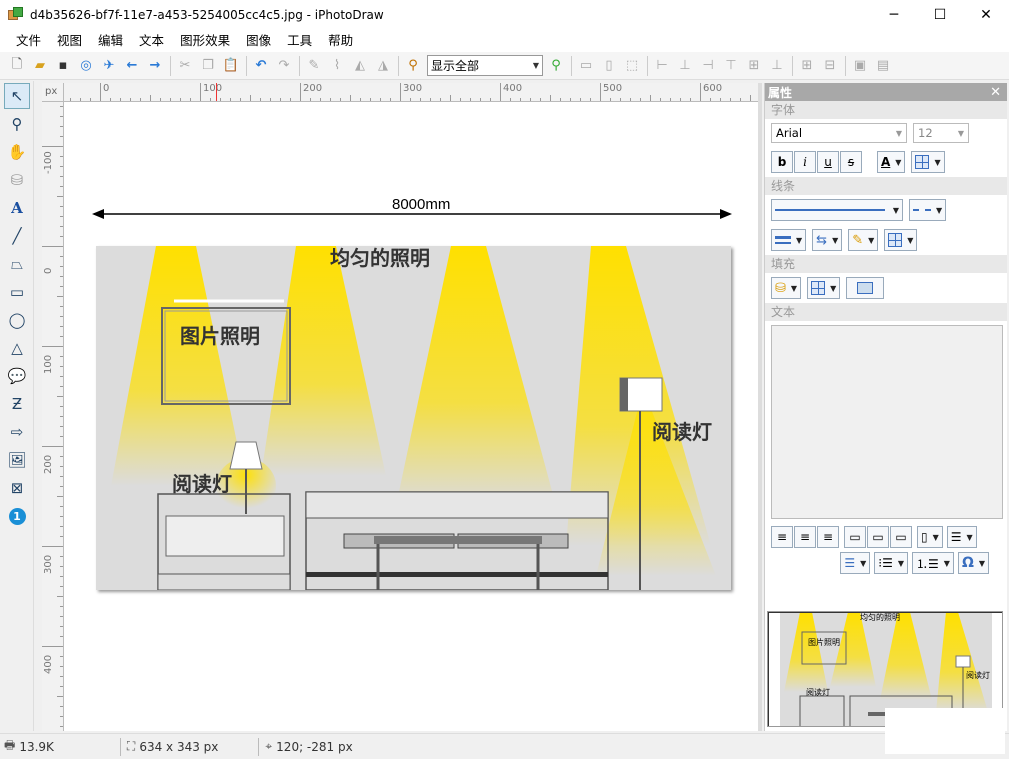 The image size is (1009, 759). I want to click on font-size-select: 12 ▼, so click(941, 133).